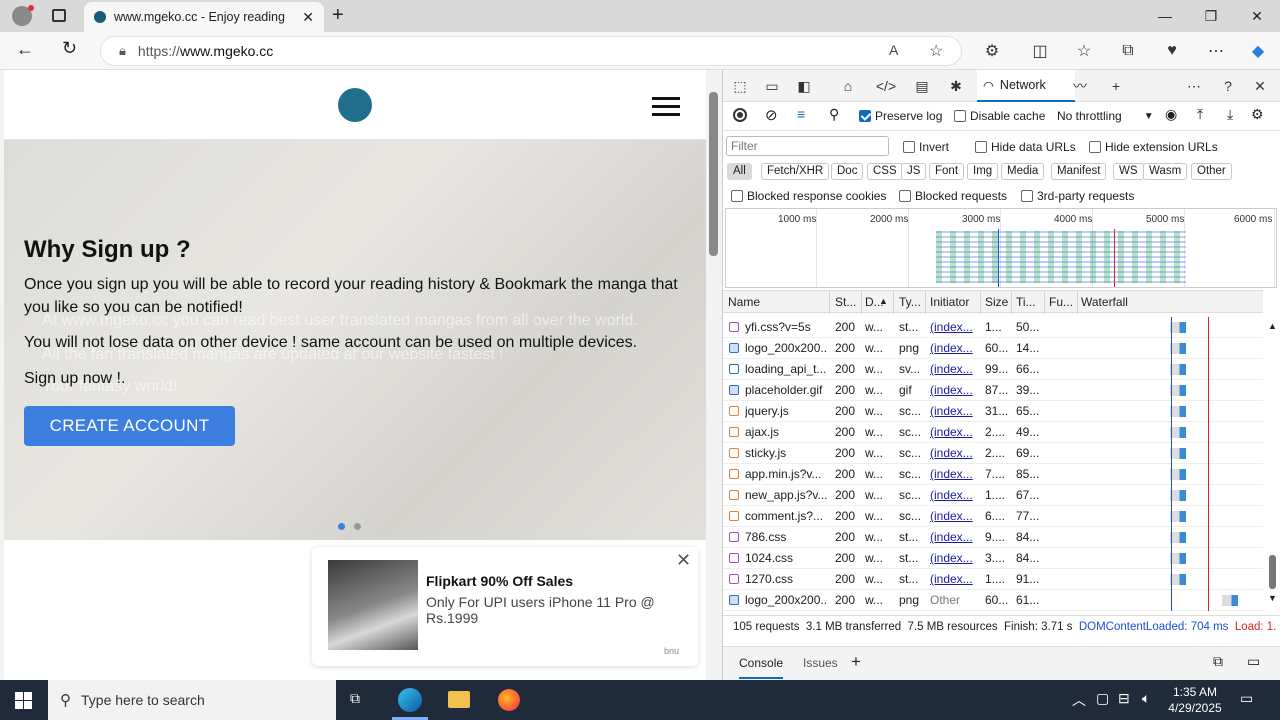  What do you see at coordinates (1194, 86) in the screenshot?
I see `devtools-more-icon: ⋯` at bounding box center [1194, 86].